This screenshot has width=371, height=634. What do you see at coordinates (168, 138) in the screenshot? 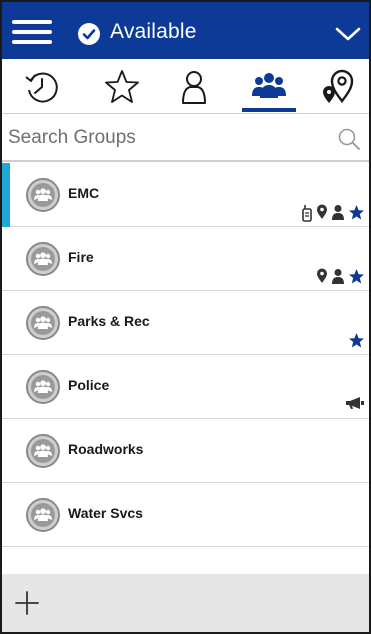
I see `search-input` at bounding box center [168, 138].